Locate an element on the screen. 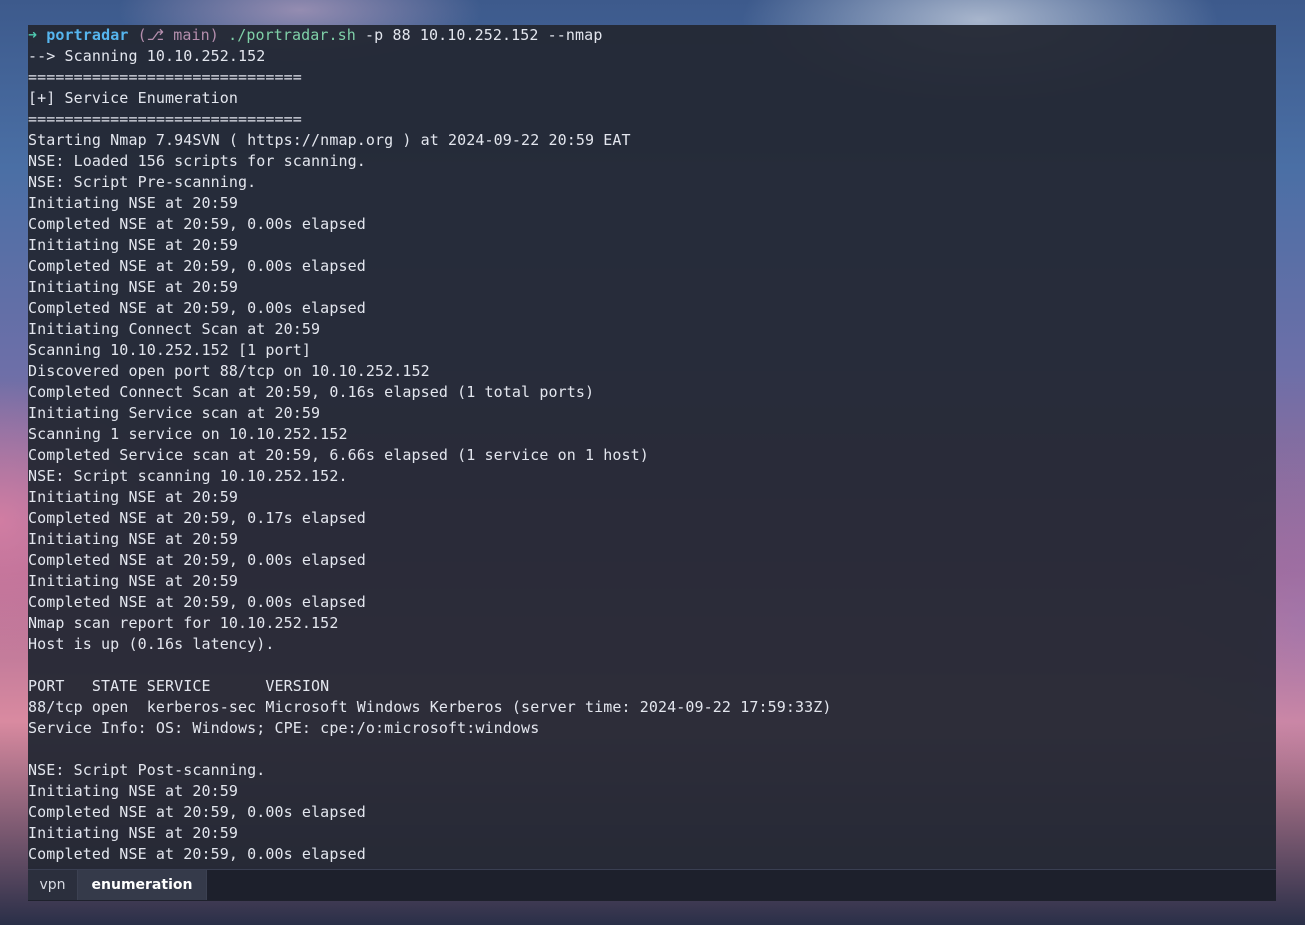 This screenshot has width=1305, height=925. output-line: Host is up (0.16s latency). is located at coordinates (151, 644).